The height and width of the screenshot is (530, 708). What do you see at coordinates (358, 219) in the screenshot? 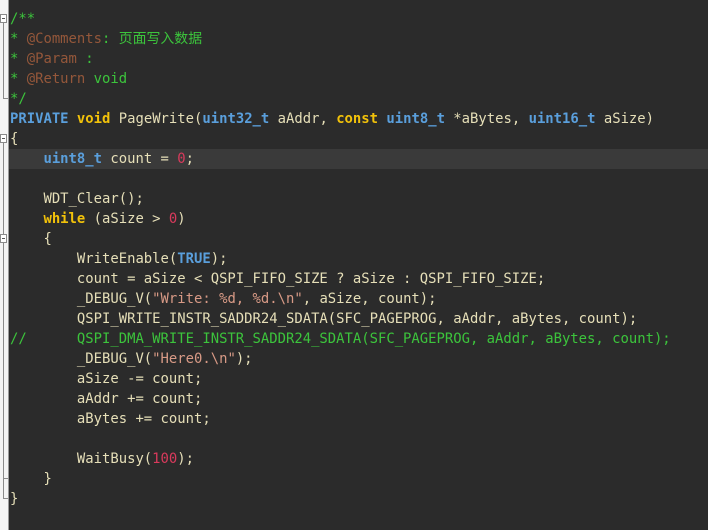
I see `code-line: while (aSize > 0)` at bounding box center [358, 219].